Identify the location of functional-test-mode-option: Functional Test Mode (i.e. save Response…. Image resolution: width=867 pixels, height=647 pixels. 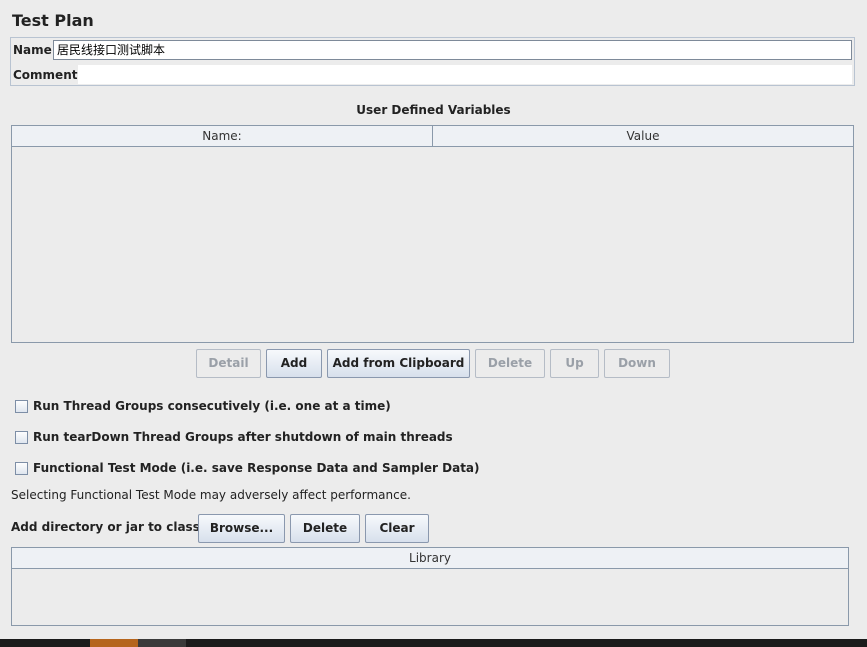
(247, 468).